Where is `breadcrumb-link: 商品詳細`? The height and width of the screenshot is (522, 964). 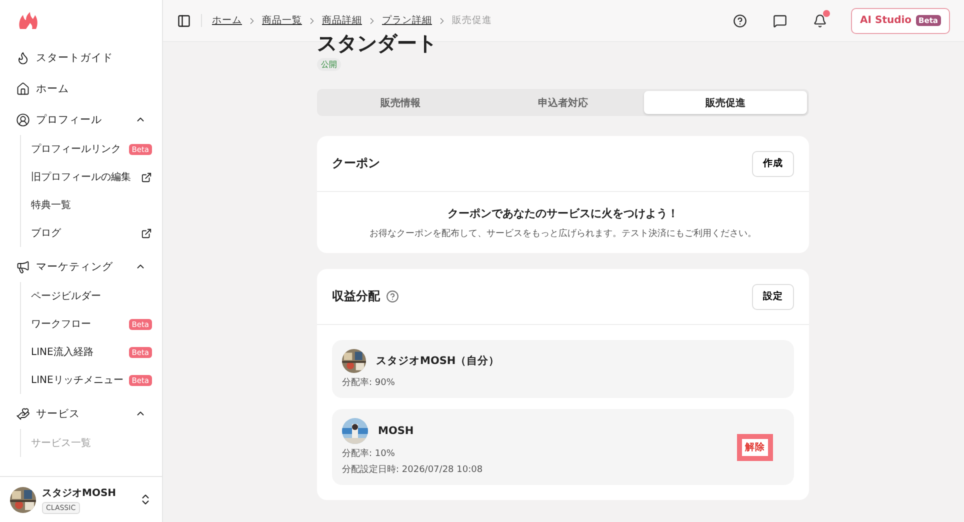 breadcrumb-link: 商品詳細 is located at coordinates (342, 20).